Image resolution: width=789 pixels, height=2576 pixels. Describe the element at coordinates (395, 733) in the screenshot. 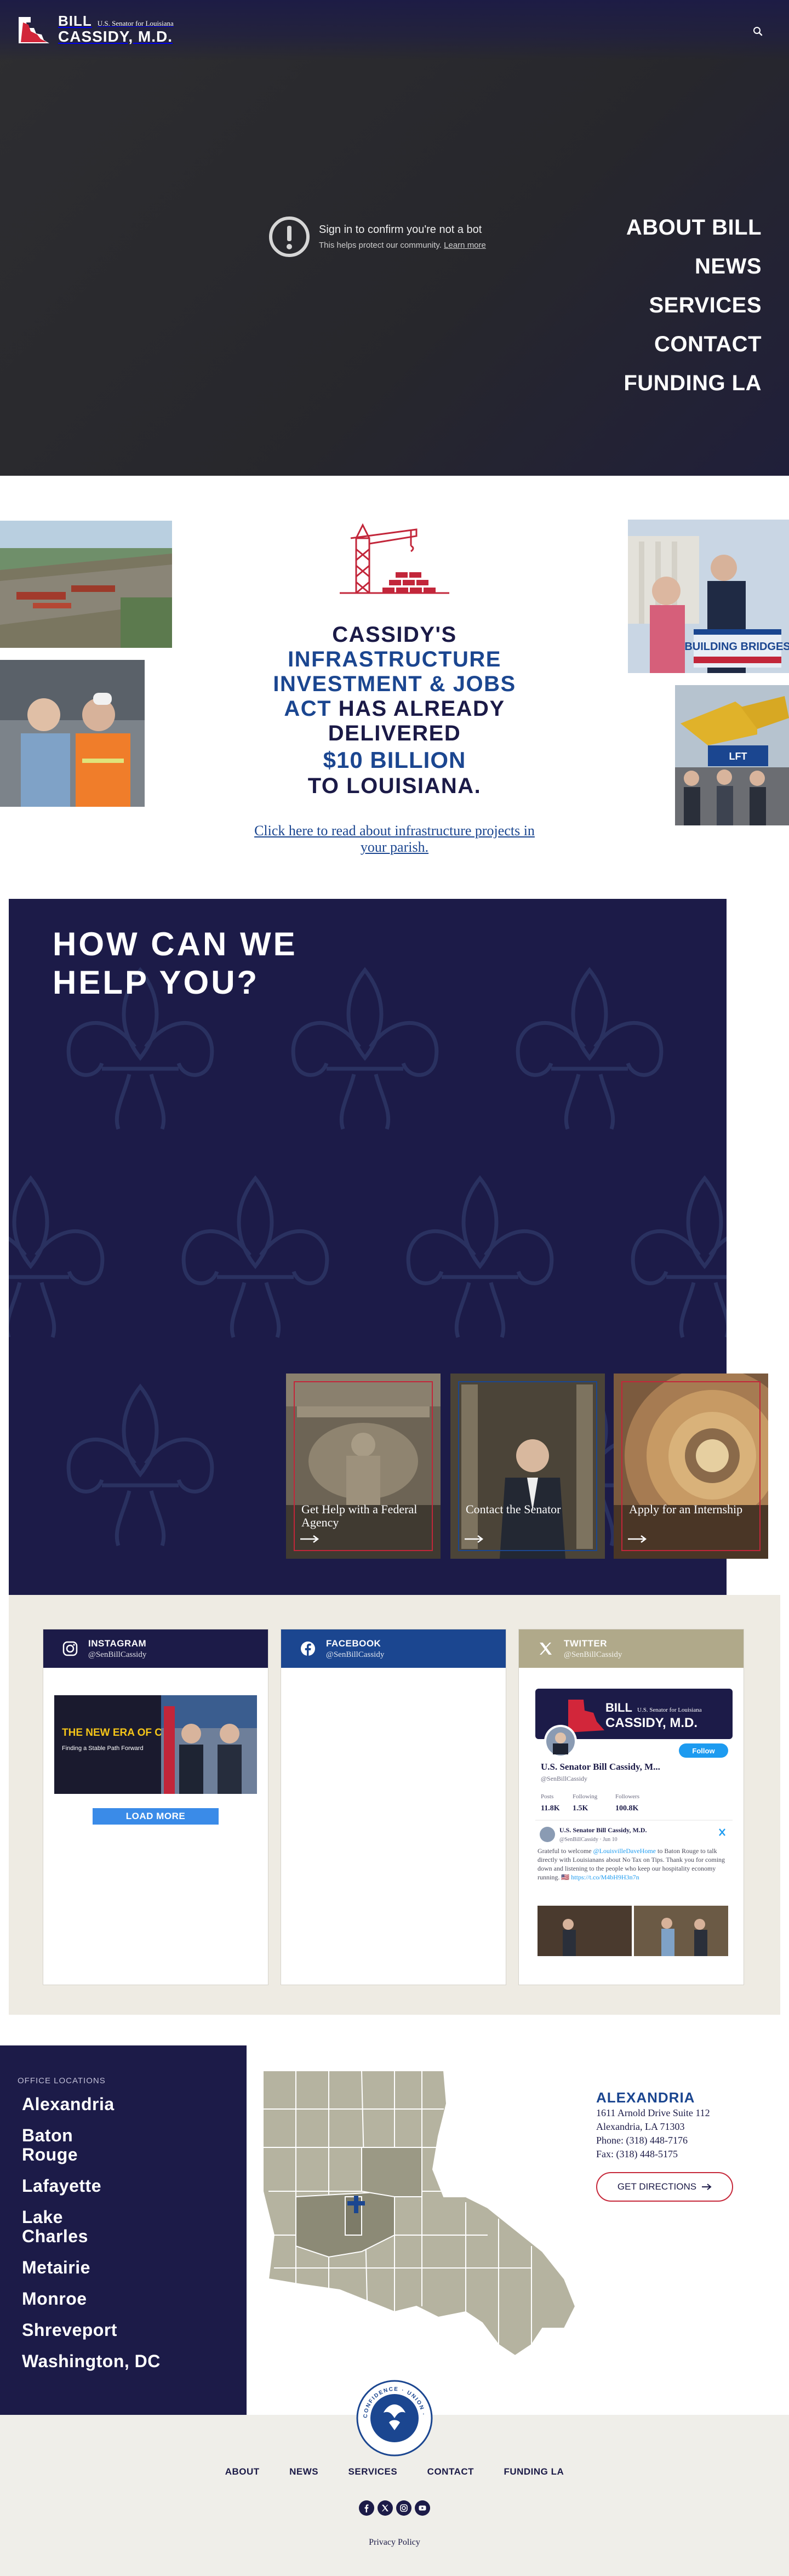

I see `infra-line-5: DELIVERED` at that location.